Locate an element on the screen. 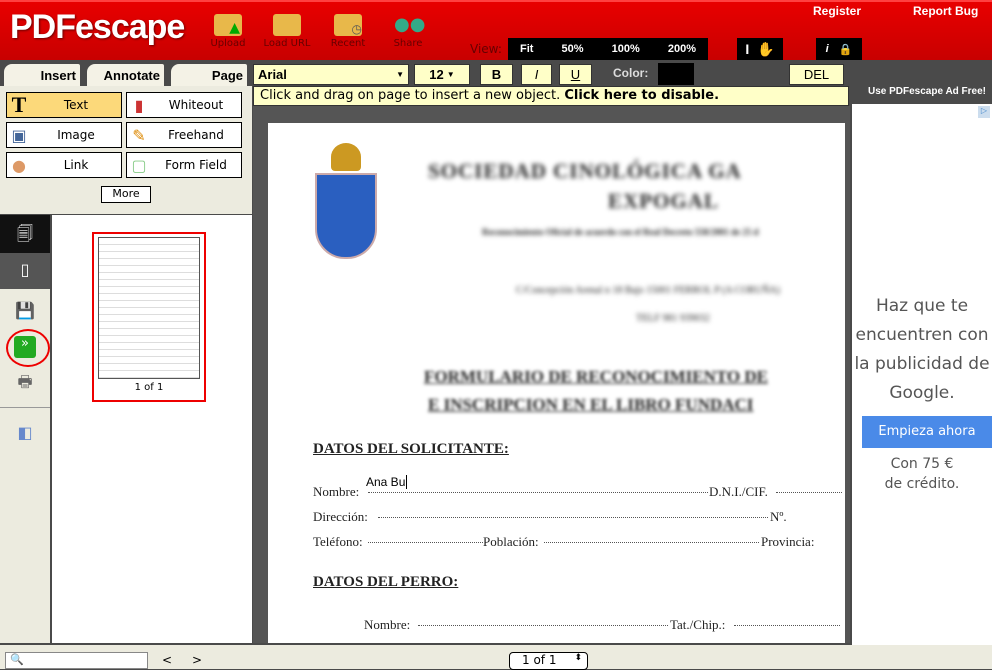 This screenshot has height=670, width=992. ad-panel: Use PDFescape Ad Free! is located at coordinates (921, 94).